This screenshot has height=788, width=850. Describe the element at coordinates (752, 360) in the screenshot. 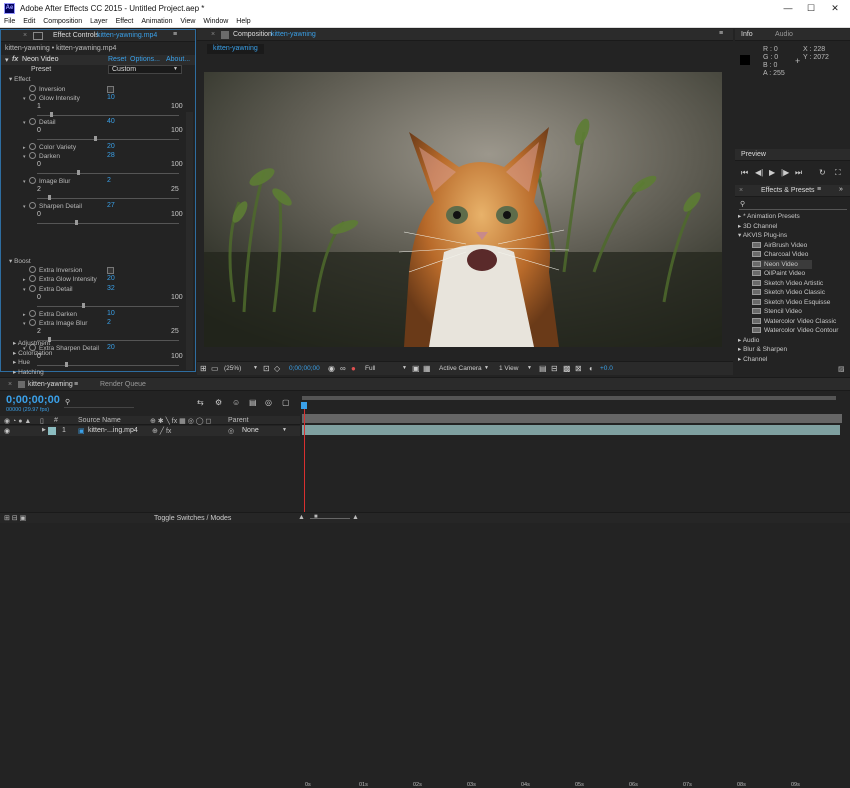

I see `effects-item-channel: ▸ Channel` at that location.